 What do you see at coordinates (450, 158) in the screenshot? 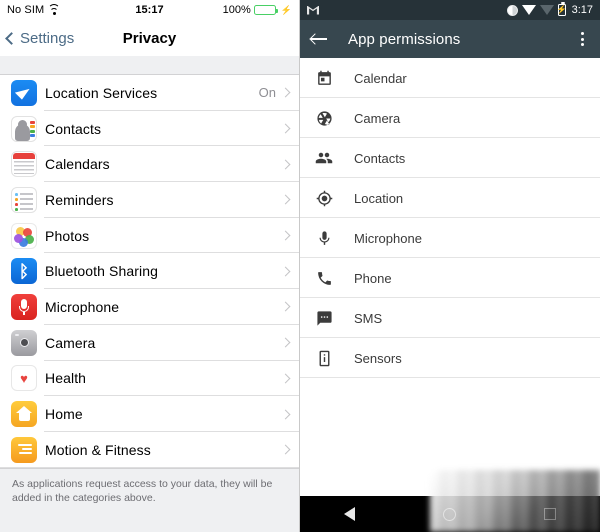
I see `android-row-contacts: Contacts` at bounding box center [450, 158].